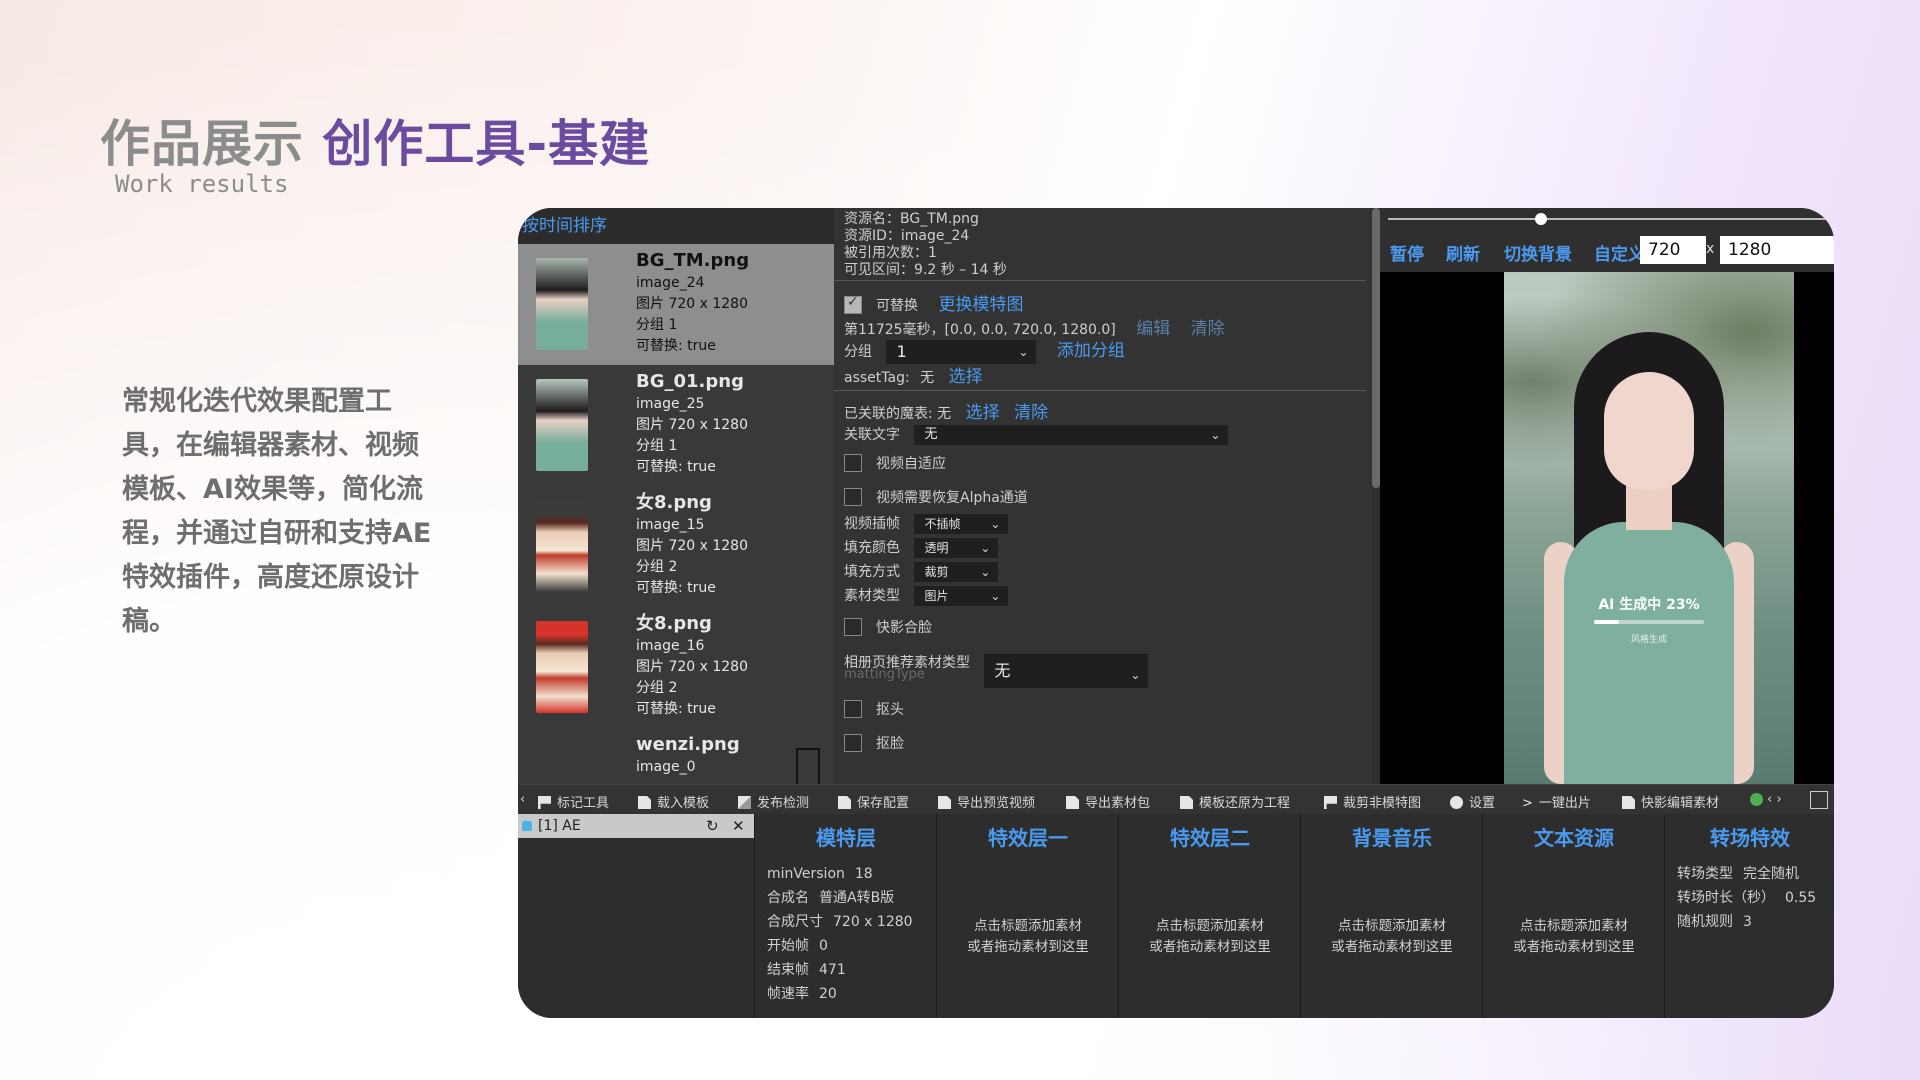 This screenshot has width=1920, height=1080. What do you see at coordinates (1482, 803) in the screenshot?
I see `toolbar-label: 设置` at bounding box center [1482, 803].